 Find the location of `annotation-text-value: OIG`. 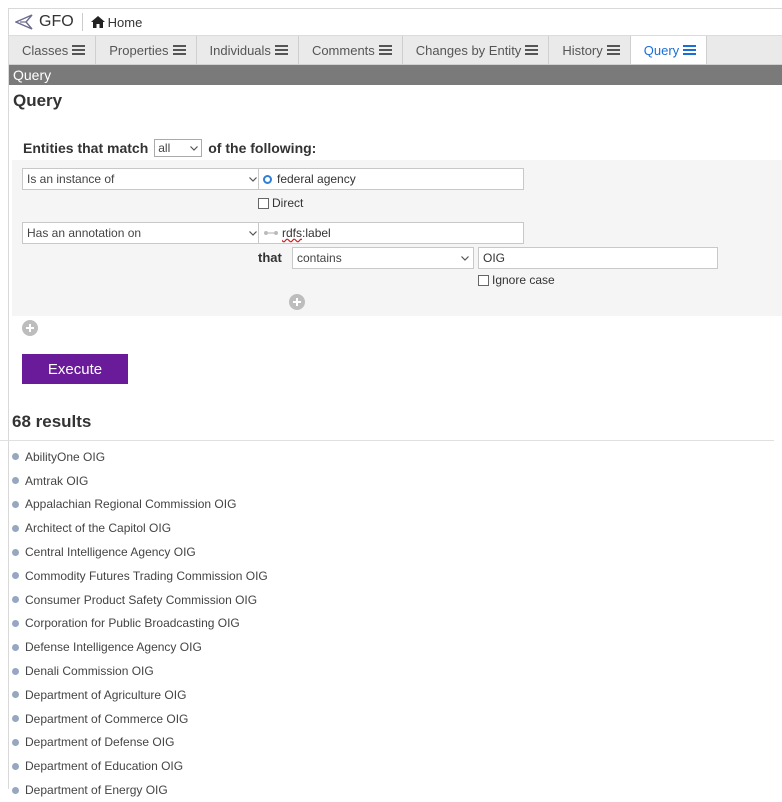

annotation-text-value: OIG is located at coordinates (494, 258).